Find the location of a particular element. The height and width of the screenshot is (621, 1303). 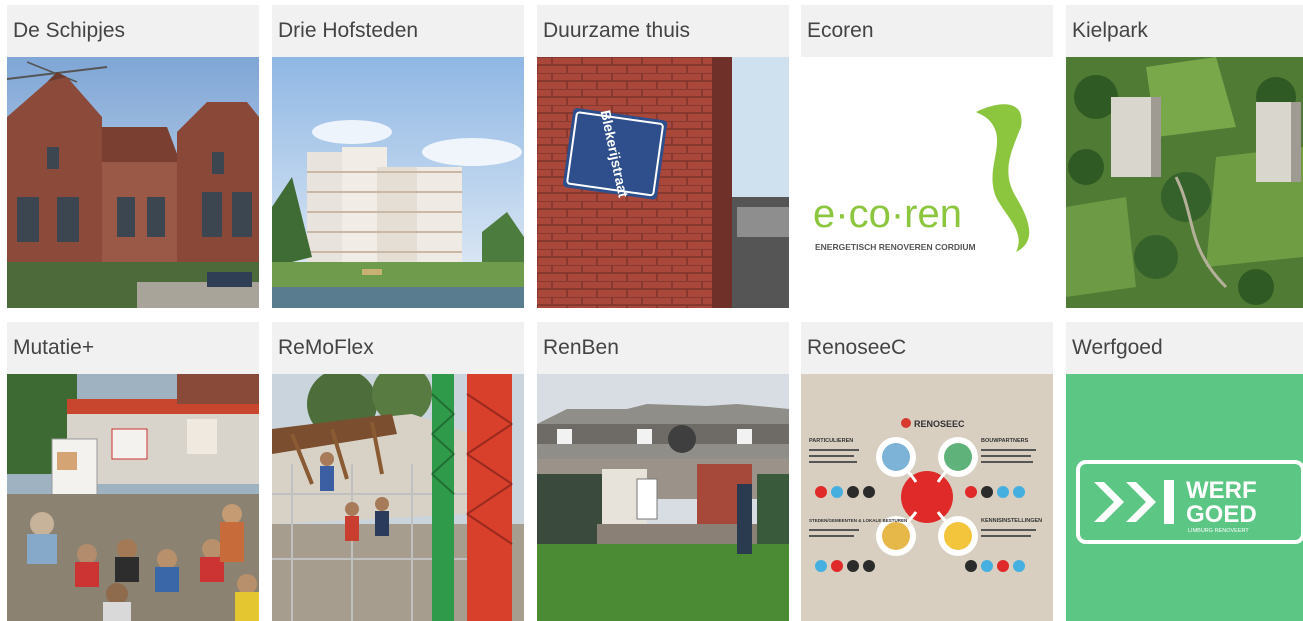

project-image-werfgoed: WERF GOED LIMBURG RENOVEERT is located at coordinates (1184, 497).